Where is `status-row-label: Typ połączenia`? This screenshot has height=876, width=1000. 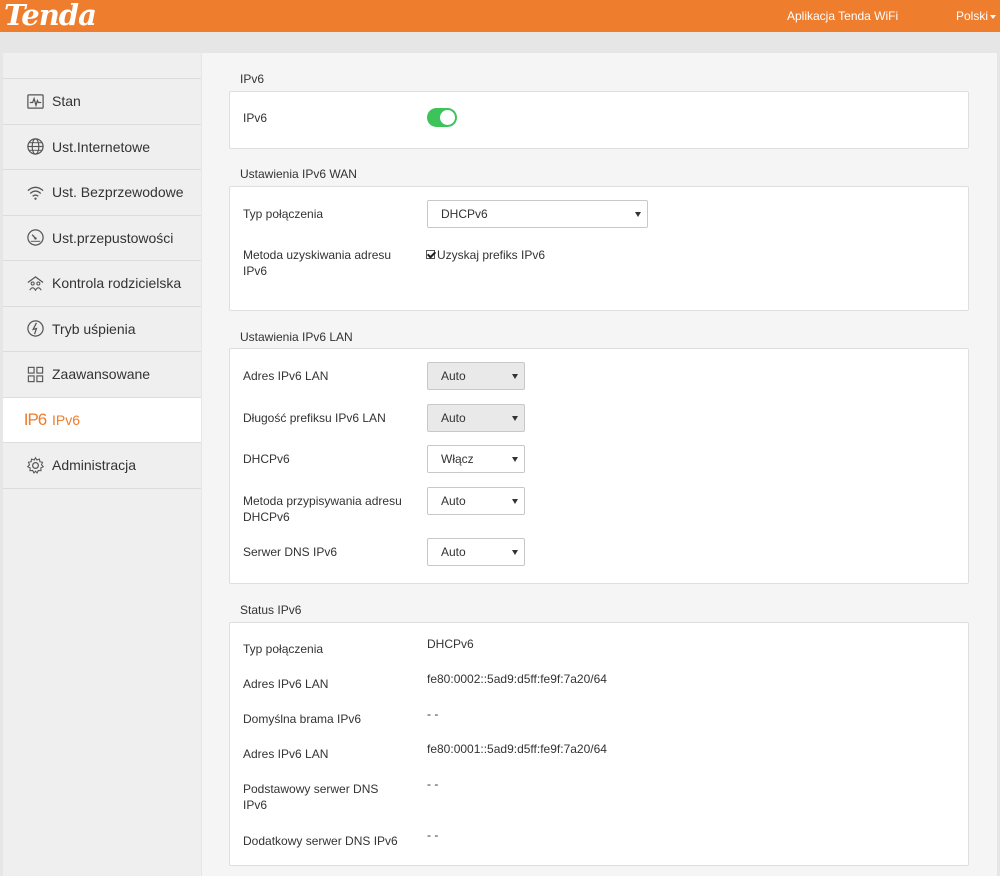 status-row-label: Typ połączenia is located at coordinates (283, 649).